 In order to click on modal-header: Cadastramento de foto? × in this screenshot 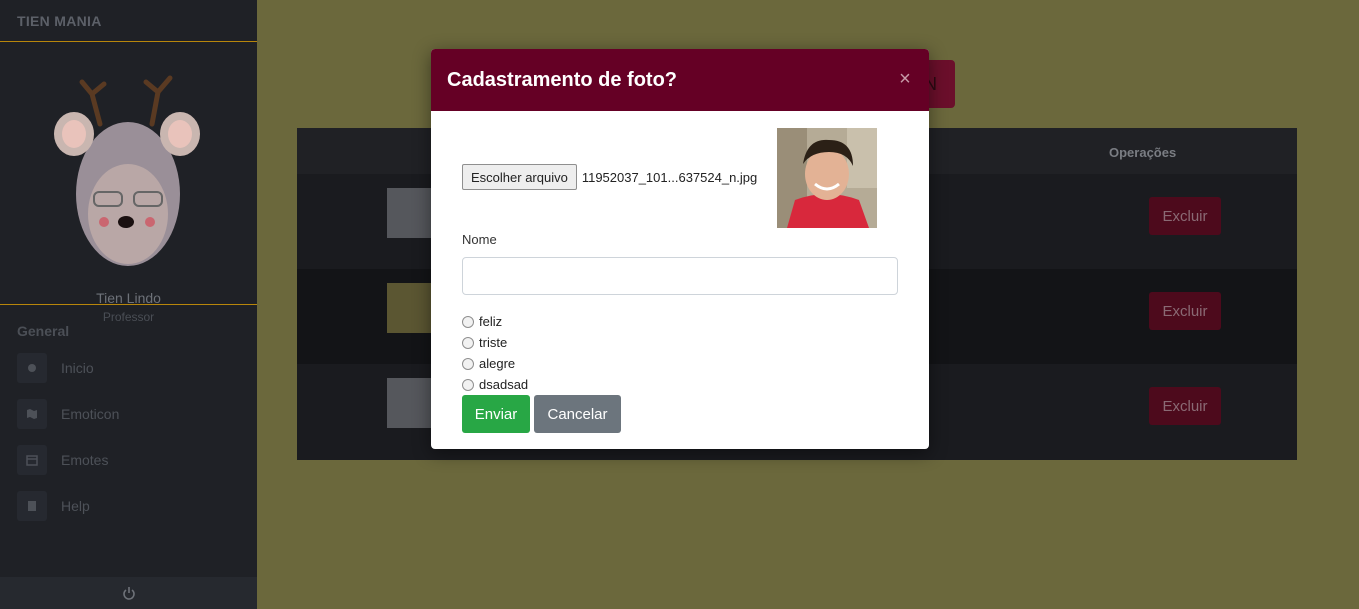, I will do `click(680, 80)`.